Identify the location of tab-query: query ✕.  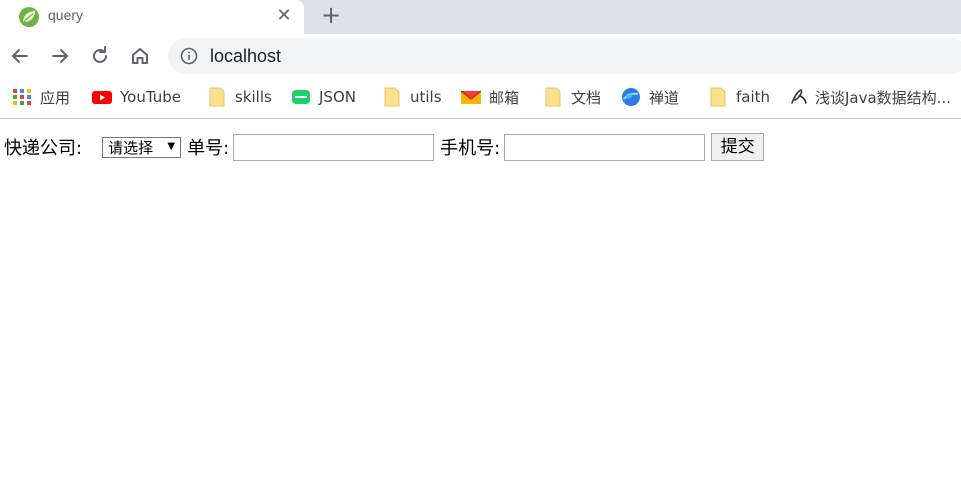
(152, 17).